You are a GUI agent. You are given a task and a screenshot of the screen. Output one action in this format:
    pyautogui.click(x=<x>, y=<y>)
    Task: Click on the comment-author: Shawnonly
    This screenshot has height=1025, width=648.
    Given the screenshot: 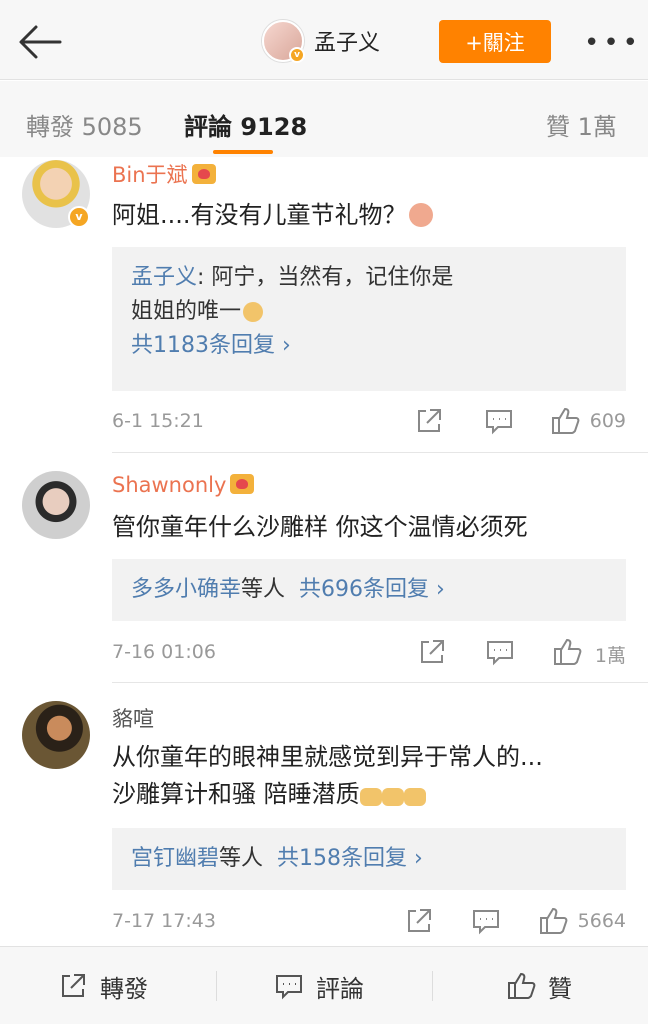 What is the action you would take?
    pyautogui.click(x=183, y=485)
    